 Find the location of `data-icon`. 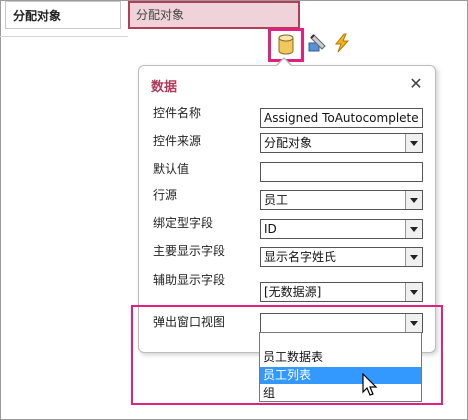

data-icon is located at coordinates (286, 44).